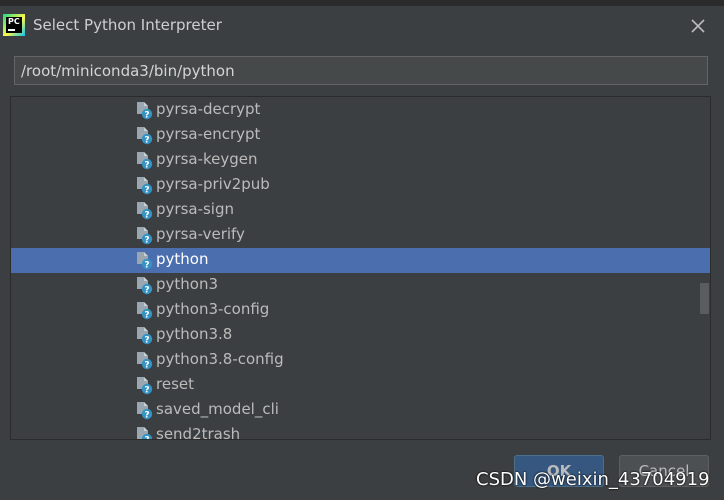 This screenshot has width=724, height=500. I want to click on tree-item-label: python3.8-config, so click(220, 359).